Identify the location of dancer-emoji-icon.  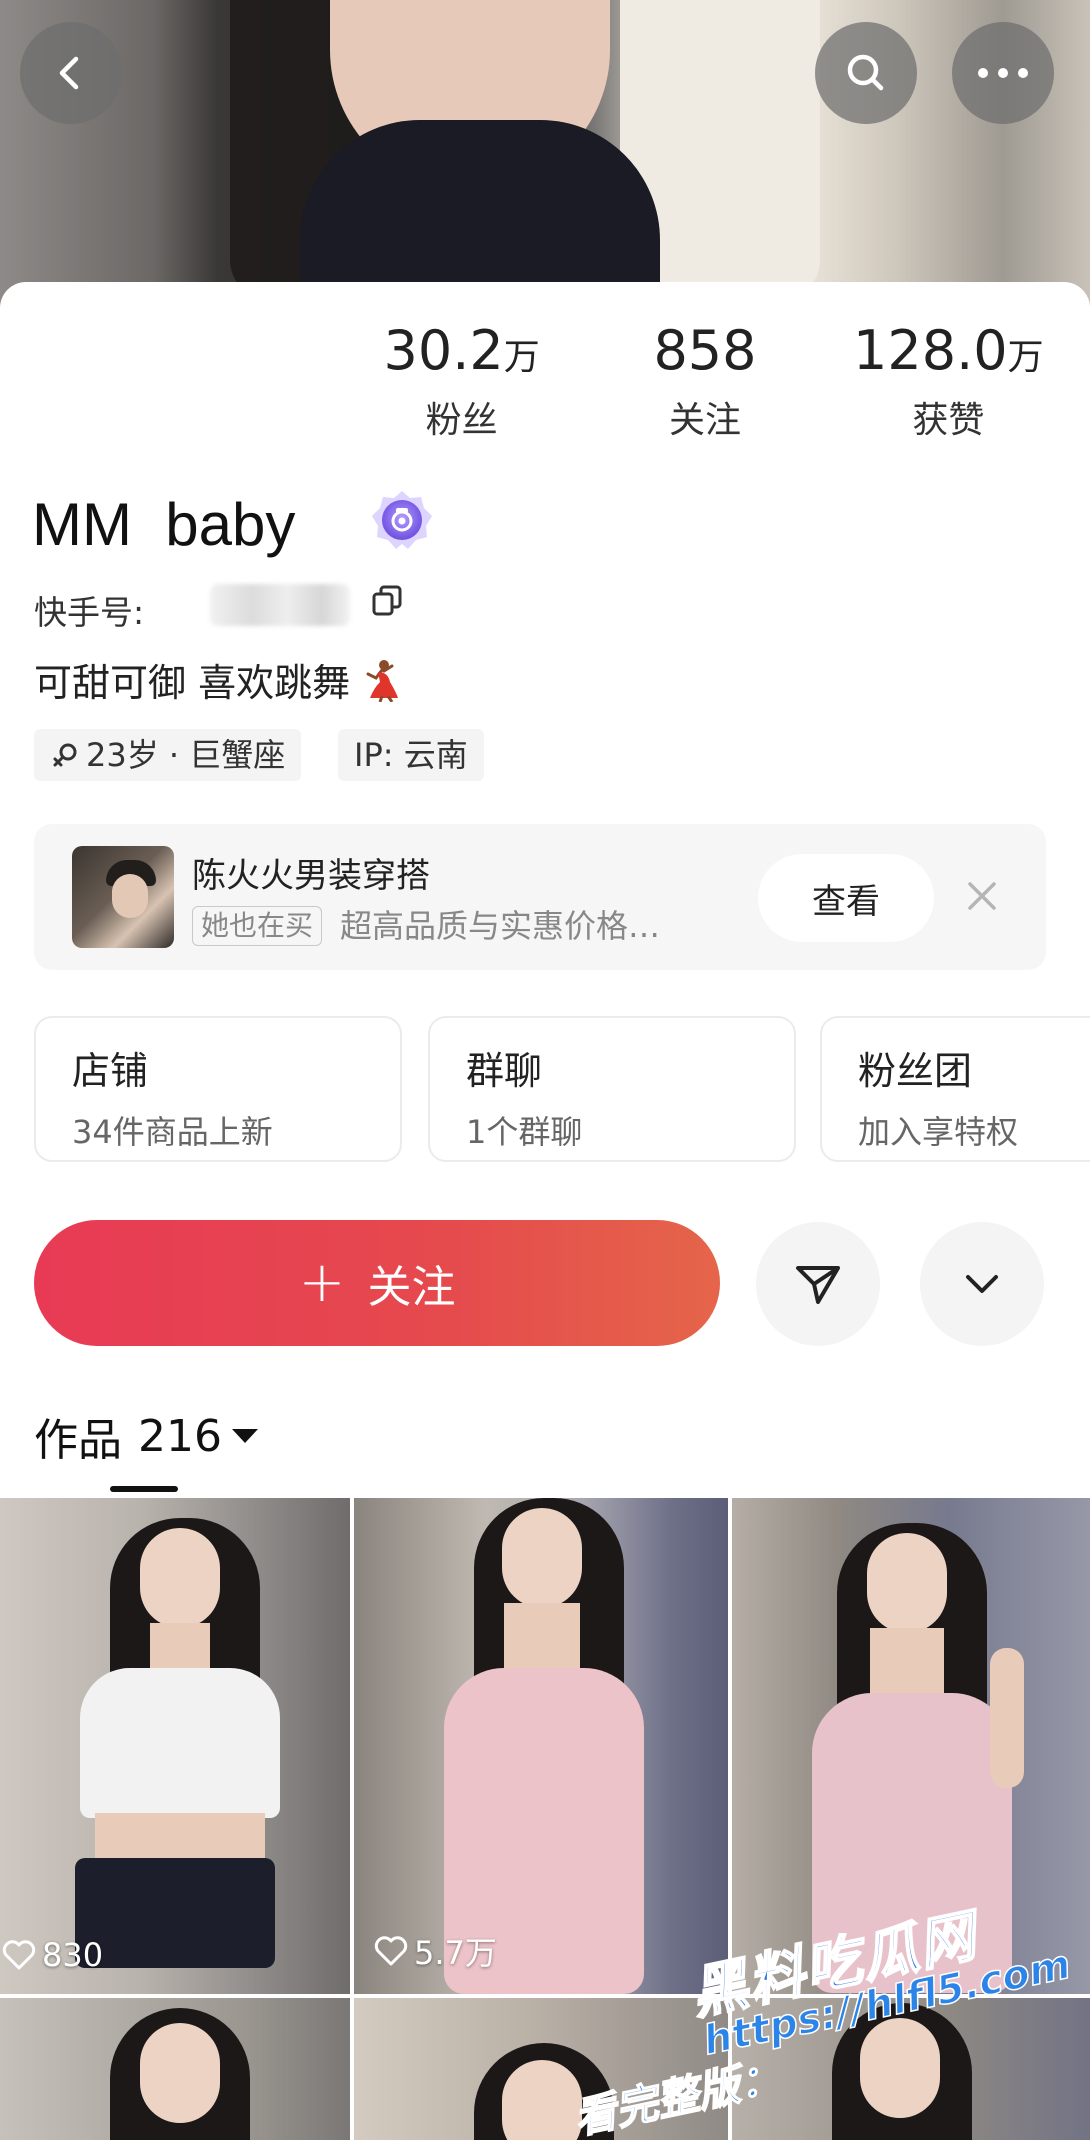
(382, 681).